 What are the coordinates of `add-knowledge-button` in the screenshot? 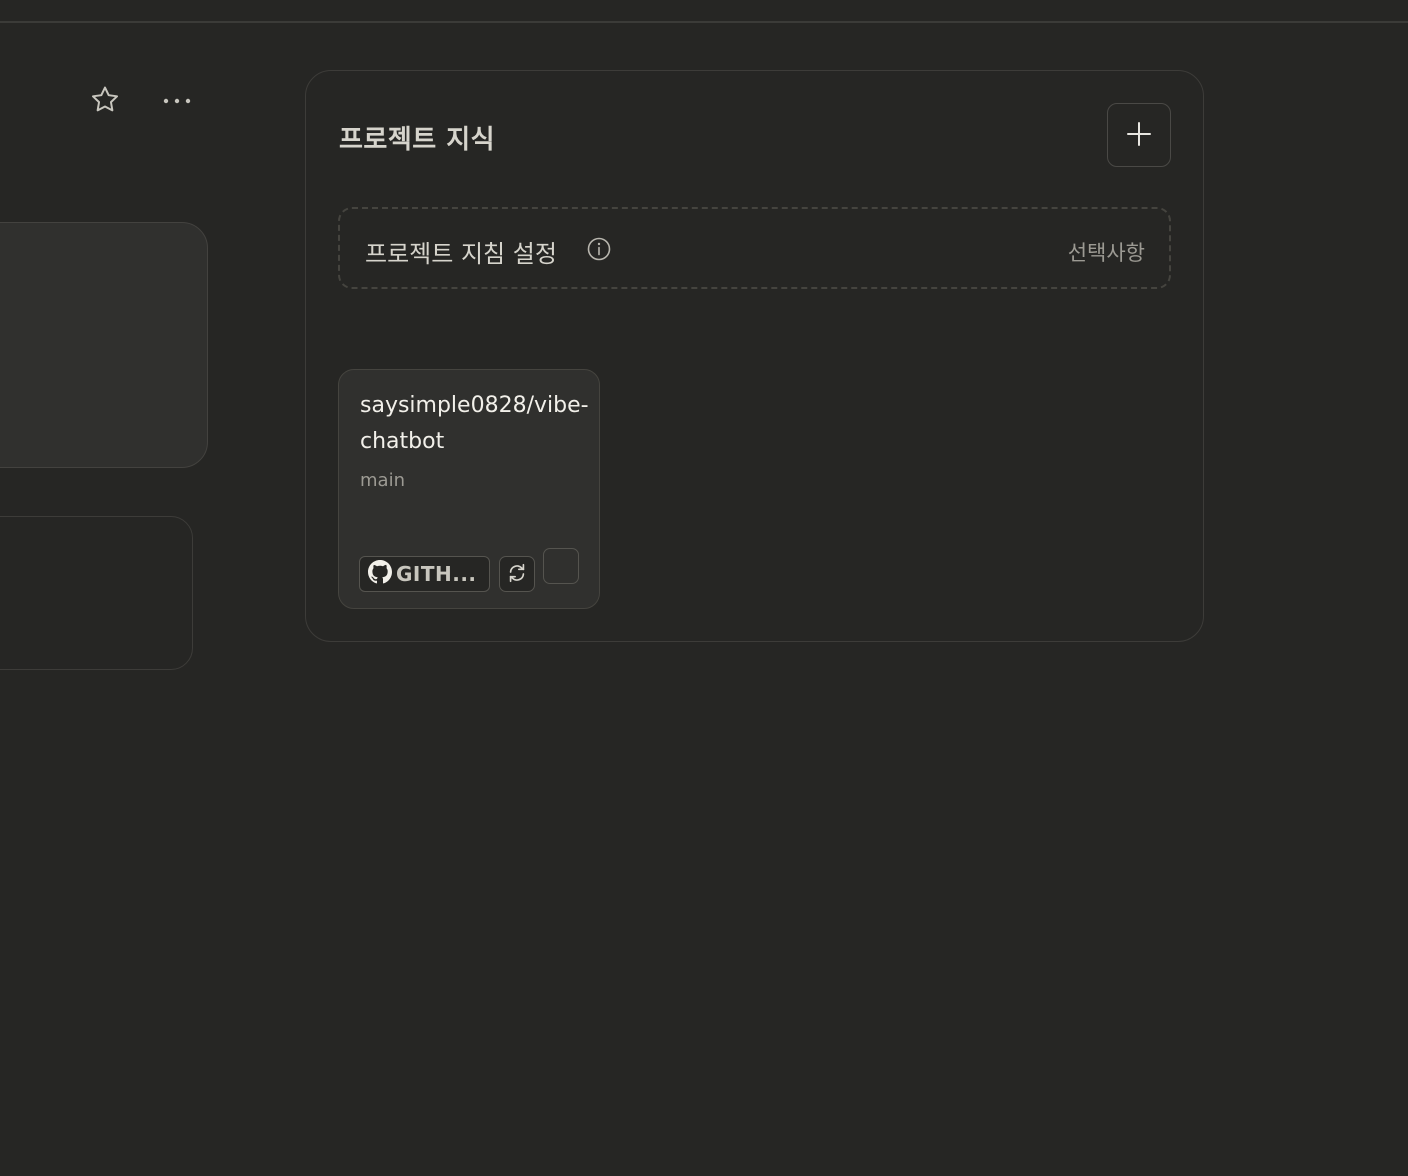 It's located at (1139, 135).